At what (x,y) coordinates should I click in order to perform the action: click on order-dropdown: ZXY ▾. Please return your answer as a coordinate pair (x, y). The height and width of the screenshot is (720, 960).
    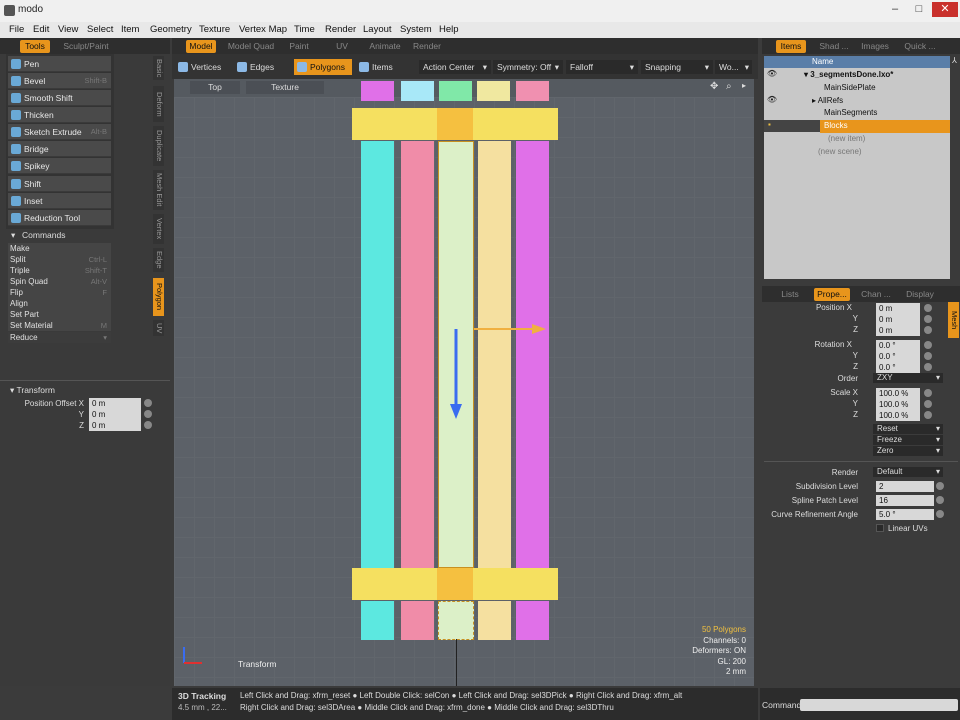
    Looking at the image, I should click on (908, 378).